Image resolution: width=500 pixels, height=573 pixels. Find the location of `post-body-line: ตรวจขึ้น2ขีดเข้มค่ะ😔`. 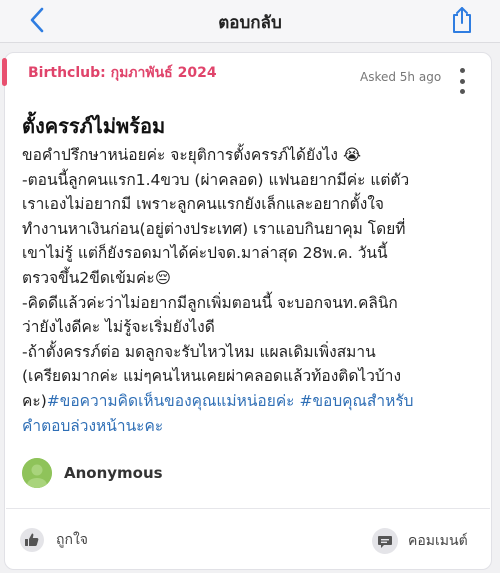

post-body-line: ตรวจขึ้น2ขีดเข้มค่ะ😔 is located at coordinates (96, 277).